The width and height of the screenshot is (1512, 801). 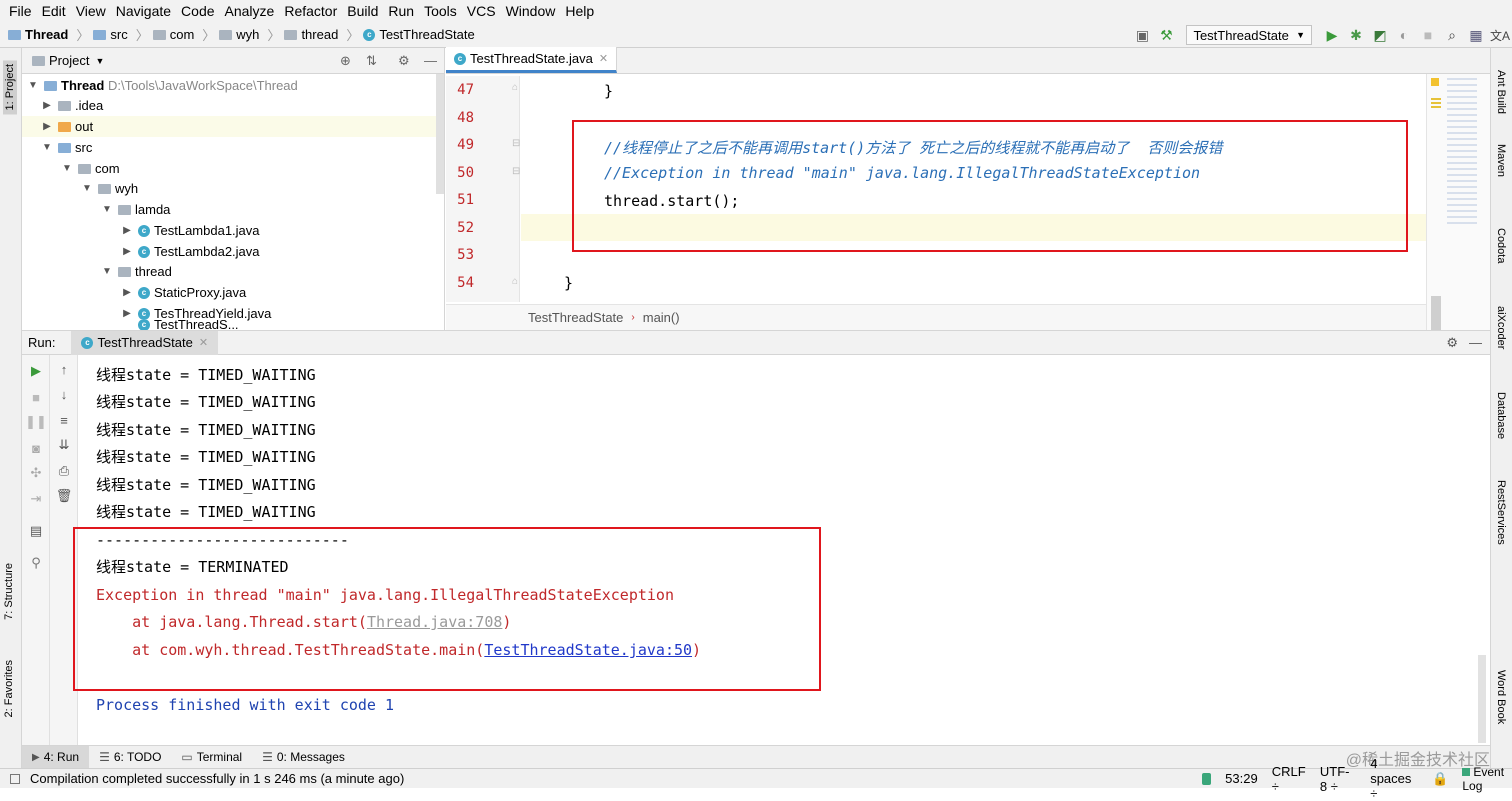 What do you see at coordinates (300, 34) in the screenshot?
I see `breadcrumb-thread-package: 〉 thread` at bounding box center [300, 34].